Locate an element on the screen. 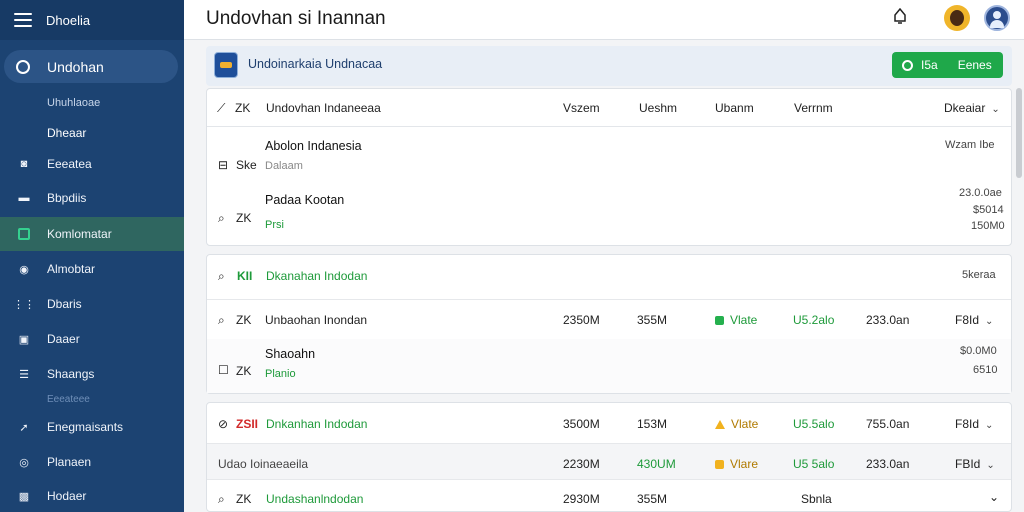 This screenshot has width=1024, height=512. sidebar-item: ➚ Enegmaisants is located at coordinates (92, 427).